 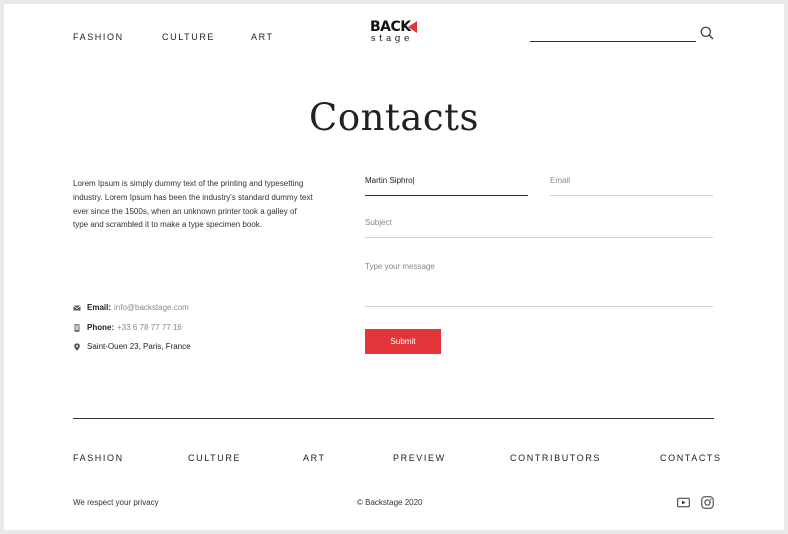 I want to click on phone-value: +33 6 78 77 77 16, so click(x=149, y=327).